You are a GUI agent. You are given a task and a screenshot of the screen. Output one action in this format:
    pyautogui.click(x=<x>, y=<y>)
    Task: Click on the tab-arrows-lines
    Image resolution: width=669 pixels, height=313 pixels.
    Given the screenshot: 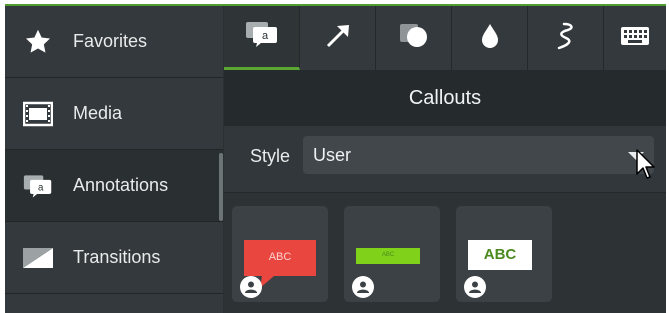 What is the action you would take?
    pyautogui.click(x=338, y=38)
    